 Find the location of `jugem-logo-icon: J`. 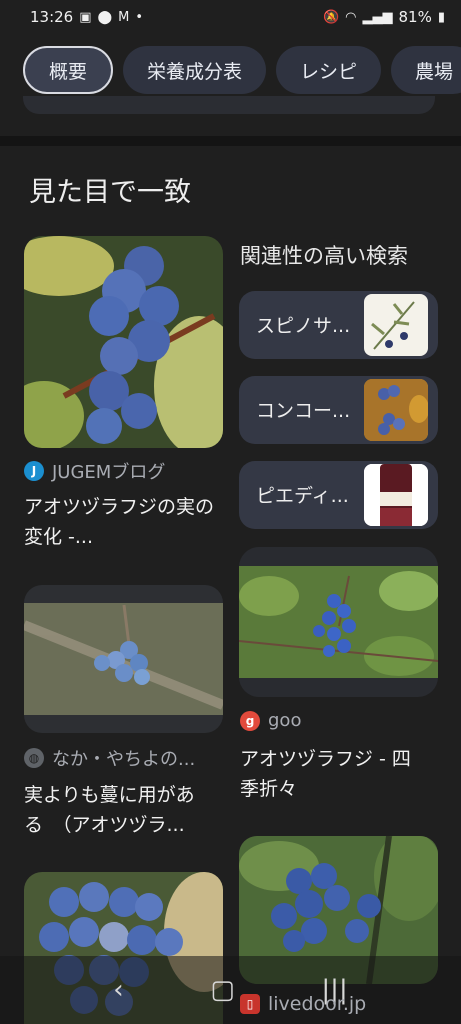

jugem-logo-icon: J is located at coordinates (34, 471).